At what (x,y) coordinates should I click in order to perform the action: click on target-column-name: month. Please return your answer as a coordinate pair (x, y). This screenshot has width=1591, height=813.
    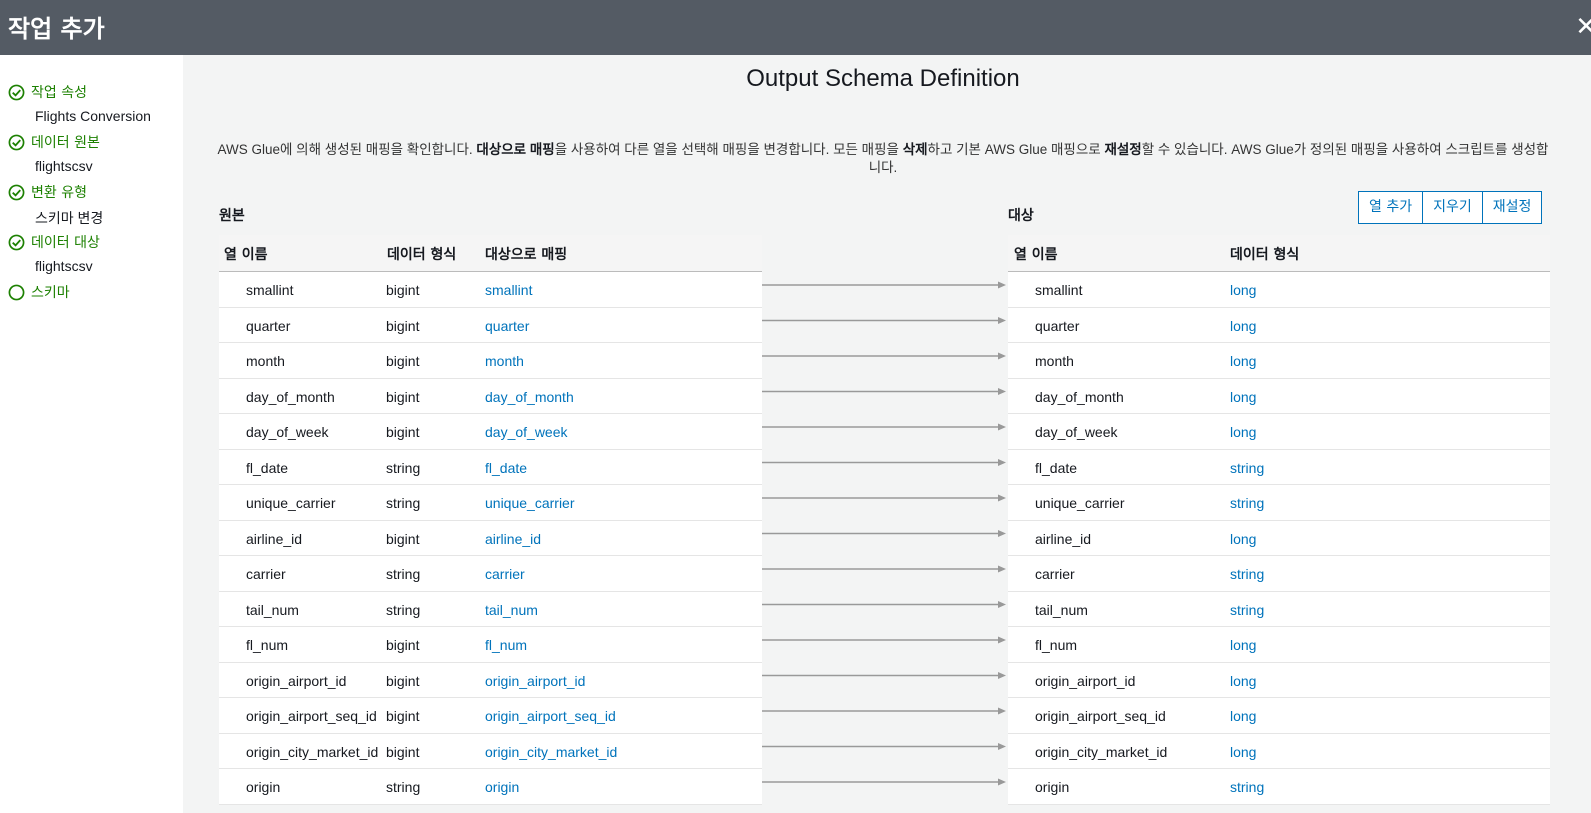
    Looking at the image, I should click on (1054, 361).